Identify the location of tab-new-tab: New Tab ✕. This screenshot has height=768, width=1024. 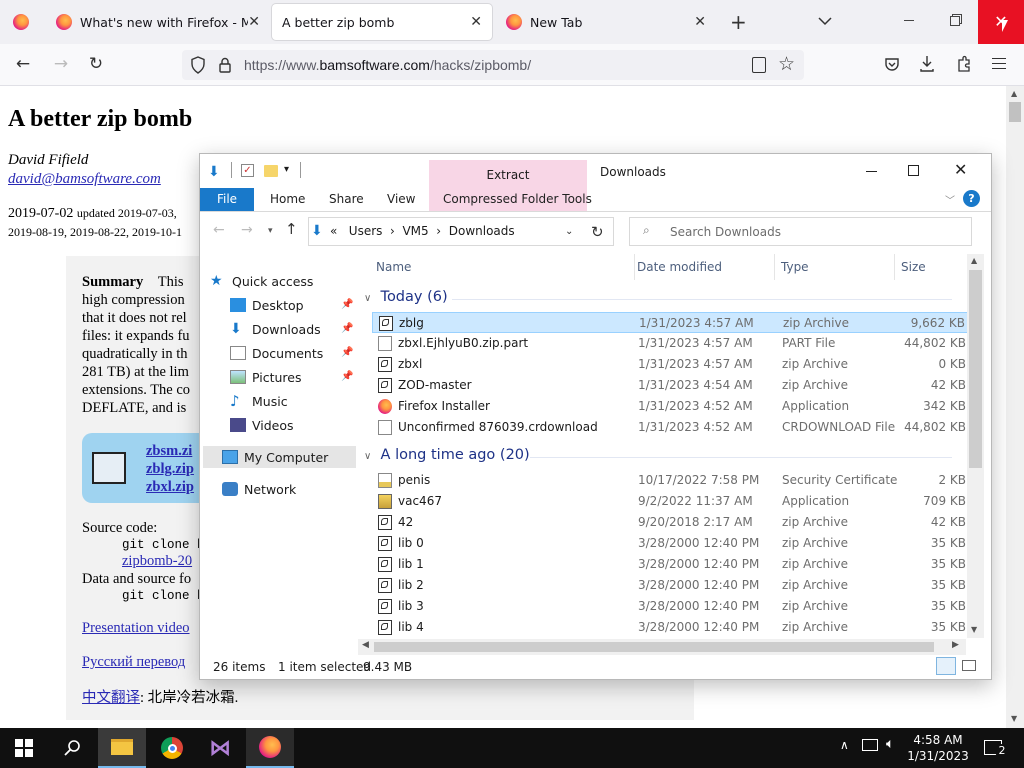
(605, 22).